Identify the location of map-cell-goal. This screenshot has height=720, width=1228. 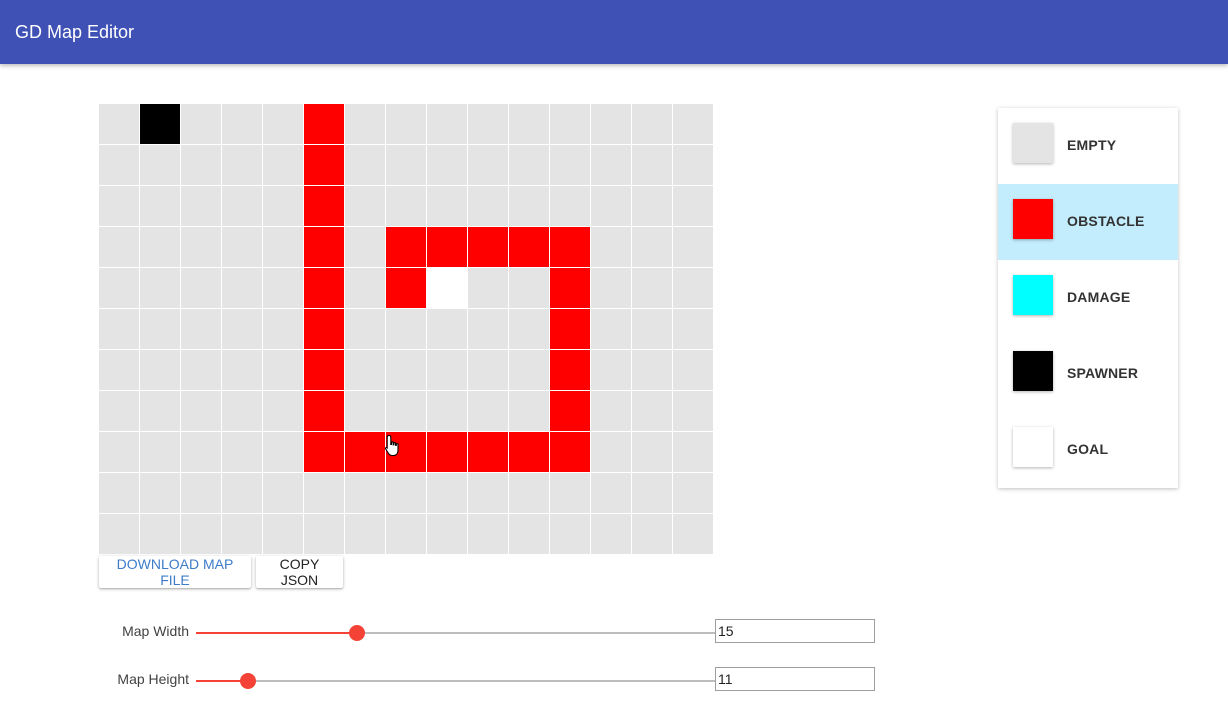
(447, 288).